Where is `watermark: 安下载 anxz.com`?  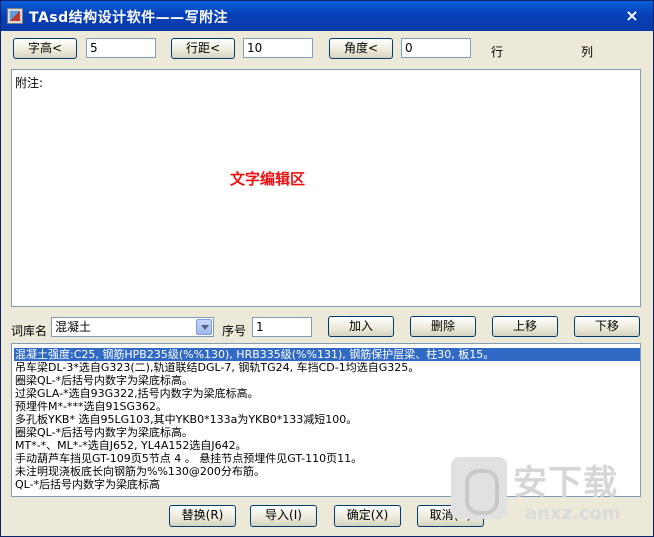 watermark: 安下载 anxz.com is located at coordinates (551, 493).